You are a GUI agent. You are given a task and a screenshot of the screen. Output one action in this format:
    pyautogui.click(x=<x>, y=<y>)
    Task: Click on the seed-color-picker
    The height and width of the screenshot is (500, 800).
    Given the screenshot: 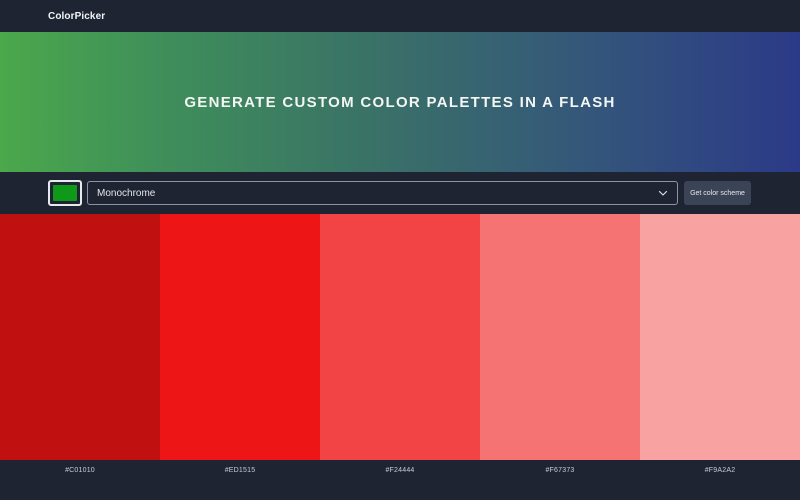 What is the action you would take?
    pyautogui.click(x=65, y=193)
    